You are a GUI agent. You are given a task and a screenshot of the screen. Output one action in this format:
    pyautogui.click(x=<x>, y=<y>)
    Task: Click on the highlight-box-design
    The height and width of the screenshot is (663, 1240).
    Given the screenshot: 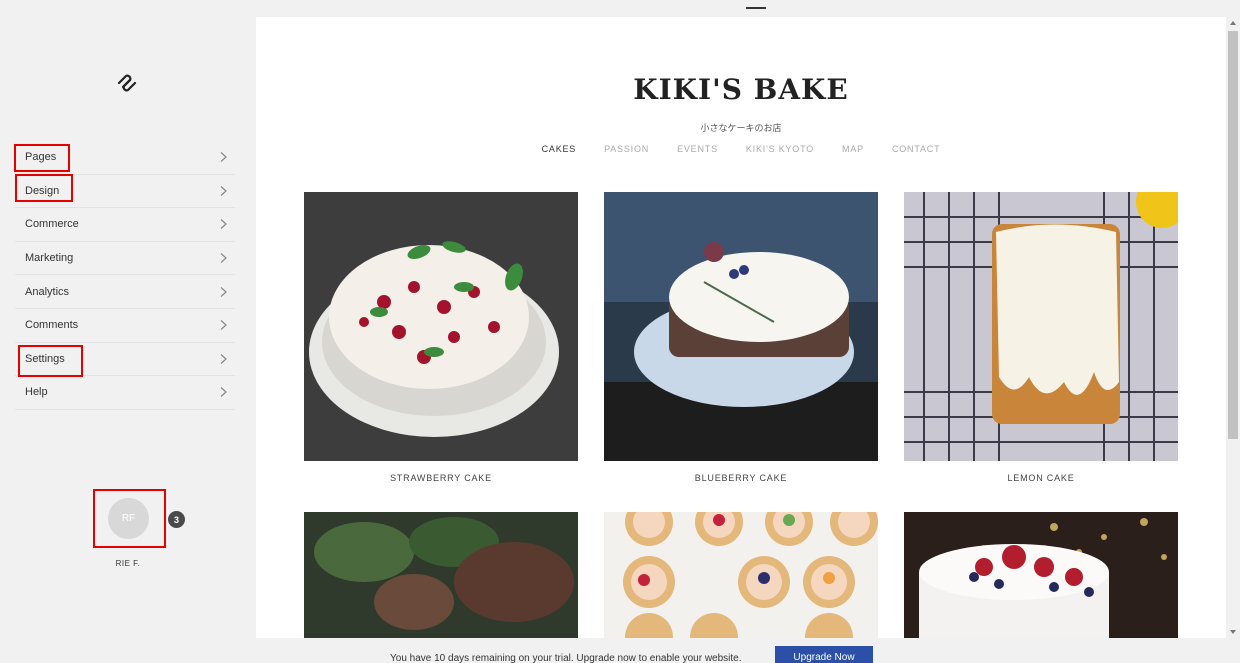 What is the action you would take?
    pyautogui.click(x=44, y=188)
    